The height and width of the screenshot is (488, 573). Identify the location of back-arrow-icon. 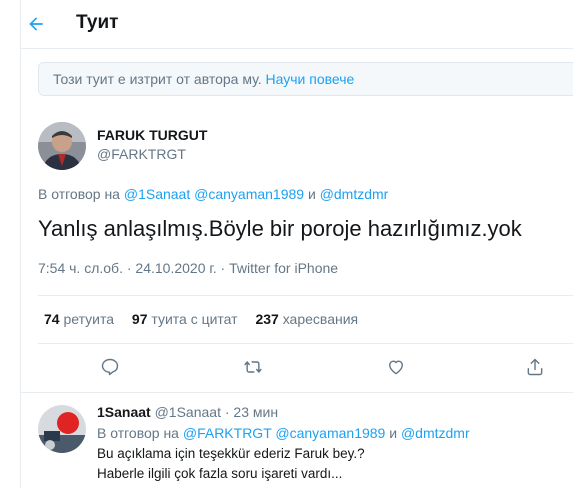
(36, 24).